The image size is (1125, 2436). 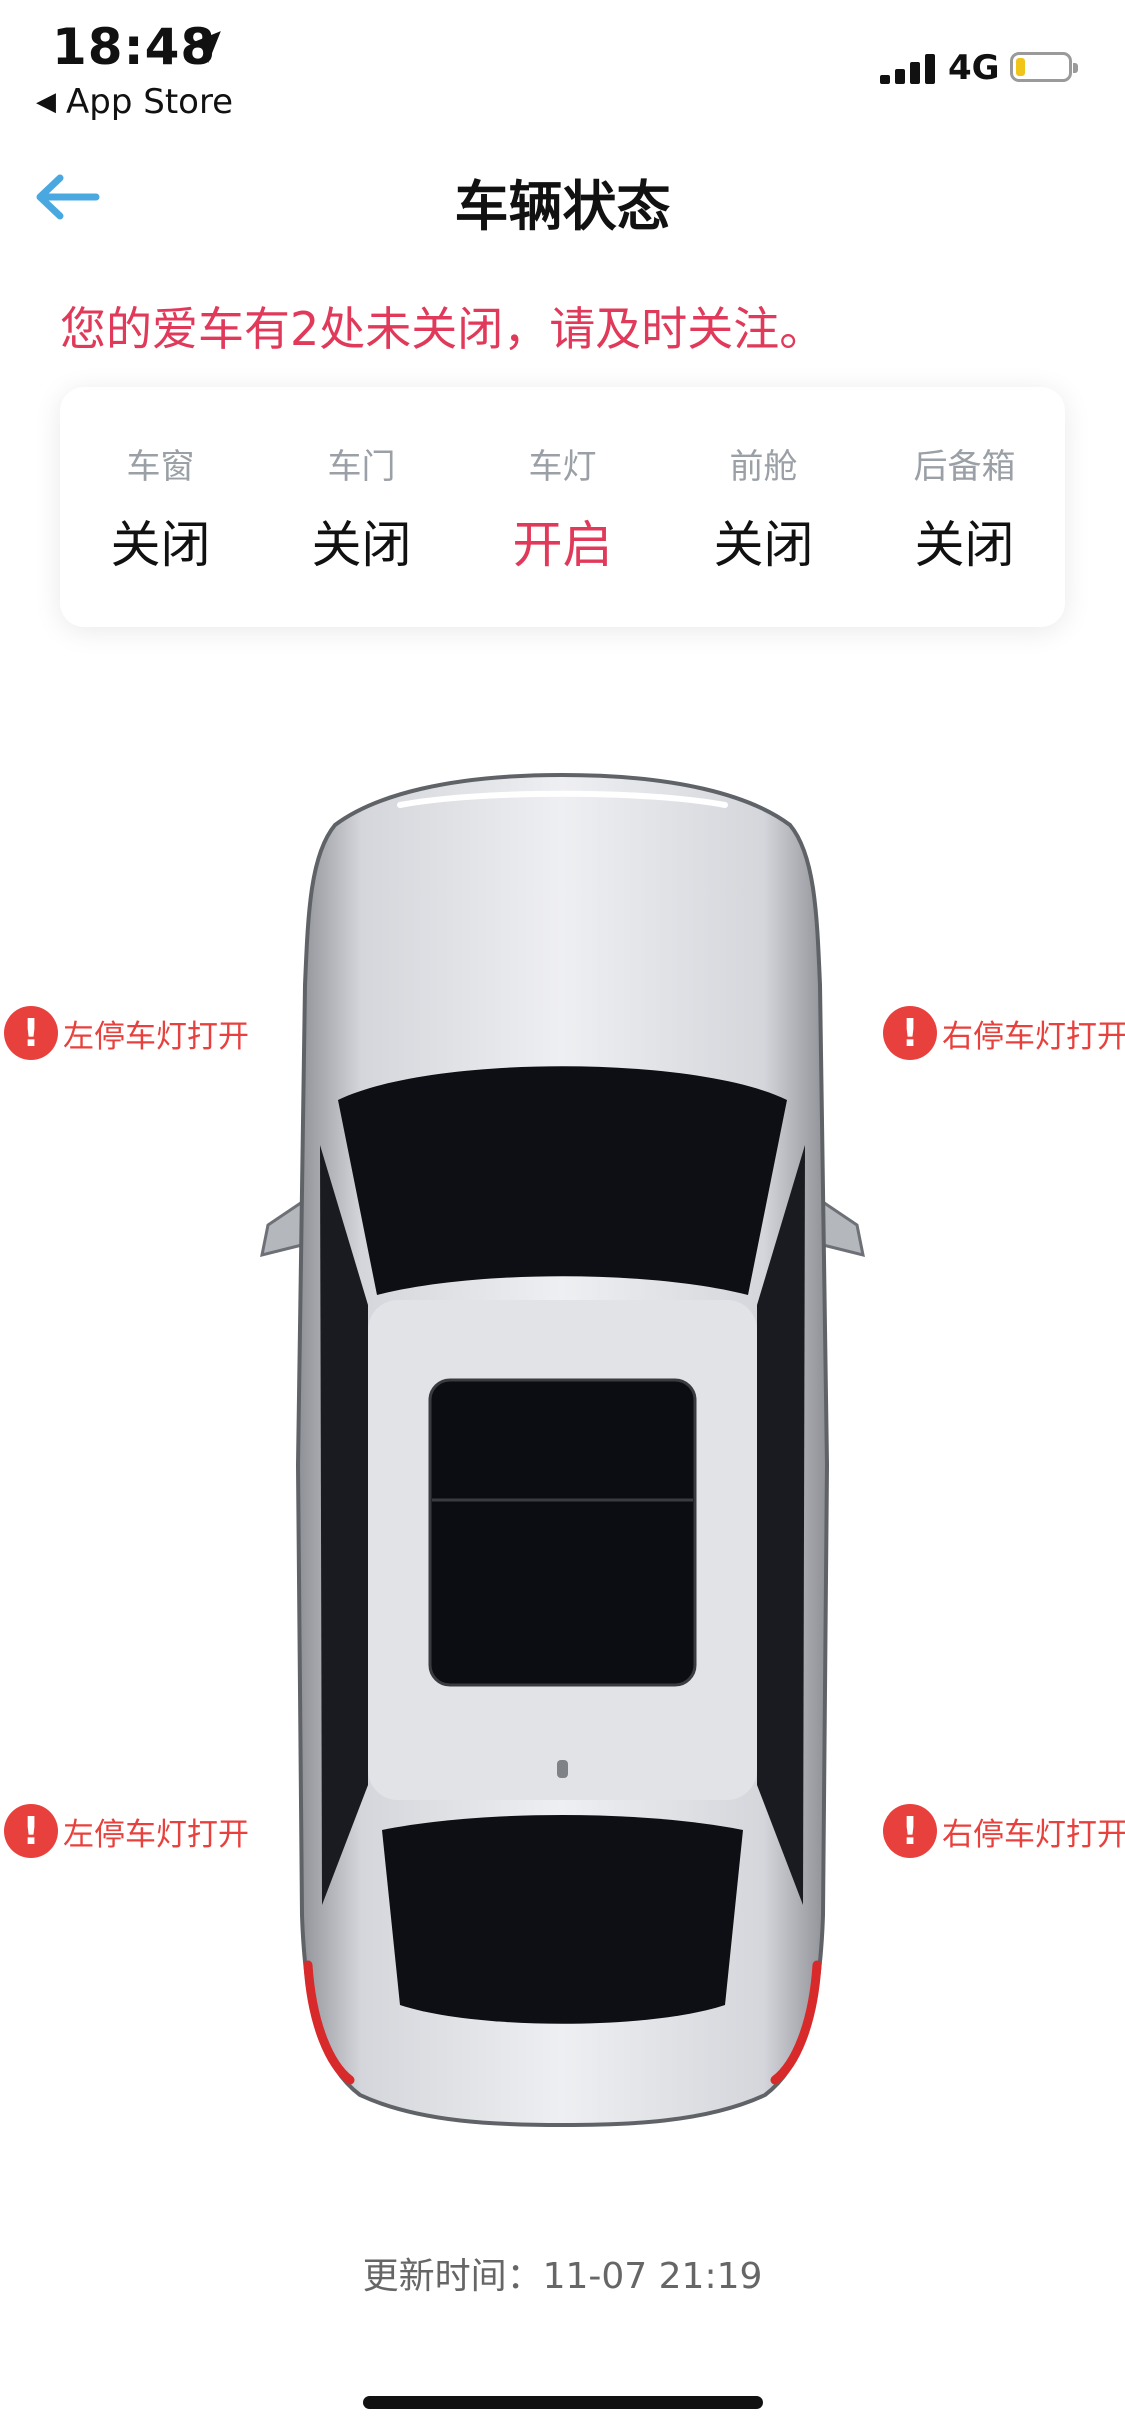 What do you see at coordinates (974, 68) in the screenshot?
I see `network-type: 4G` at bounding box center [974, 68].